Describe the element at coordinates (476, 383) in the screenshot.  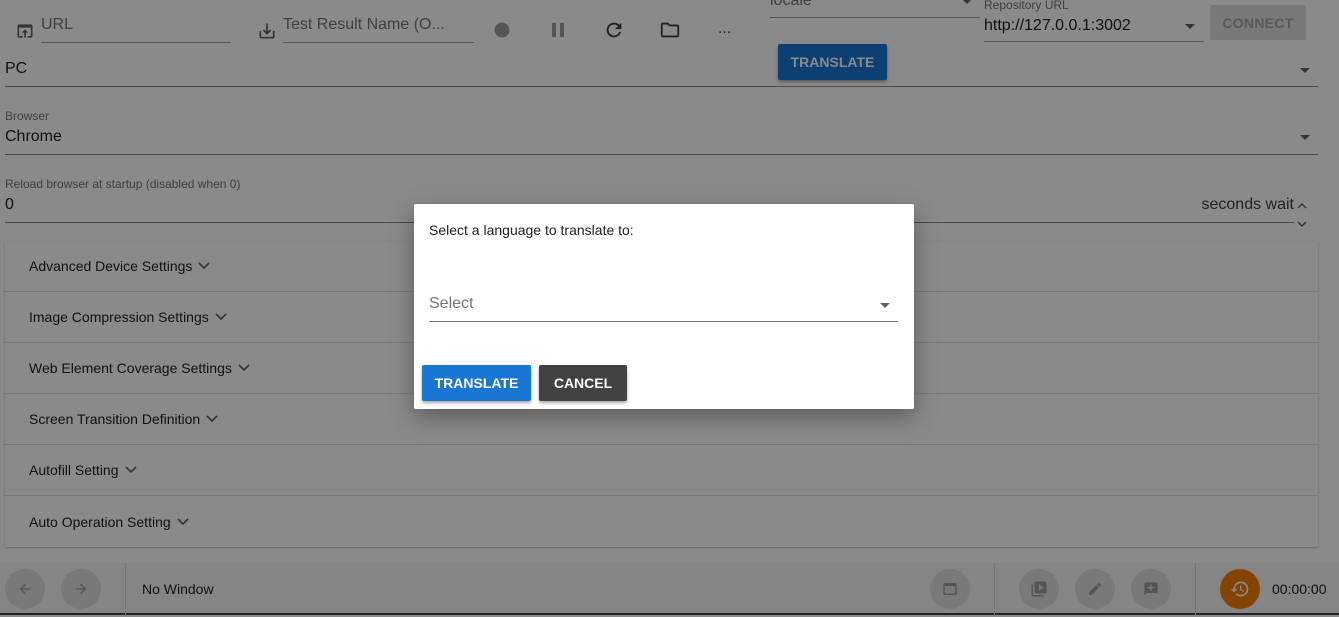
I see `translate-button: TRANSLATE` at that location.